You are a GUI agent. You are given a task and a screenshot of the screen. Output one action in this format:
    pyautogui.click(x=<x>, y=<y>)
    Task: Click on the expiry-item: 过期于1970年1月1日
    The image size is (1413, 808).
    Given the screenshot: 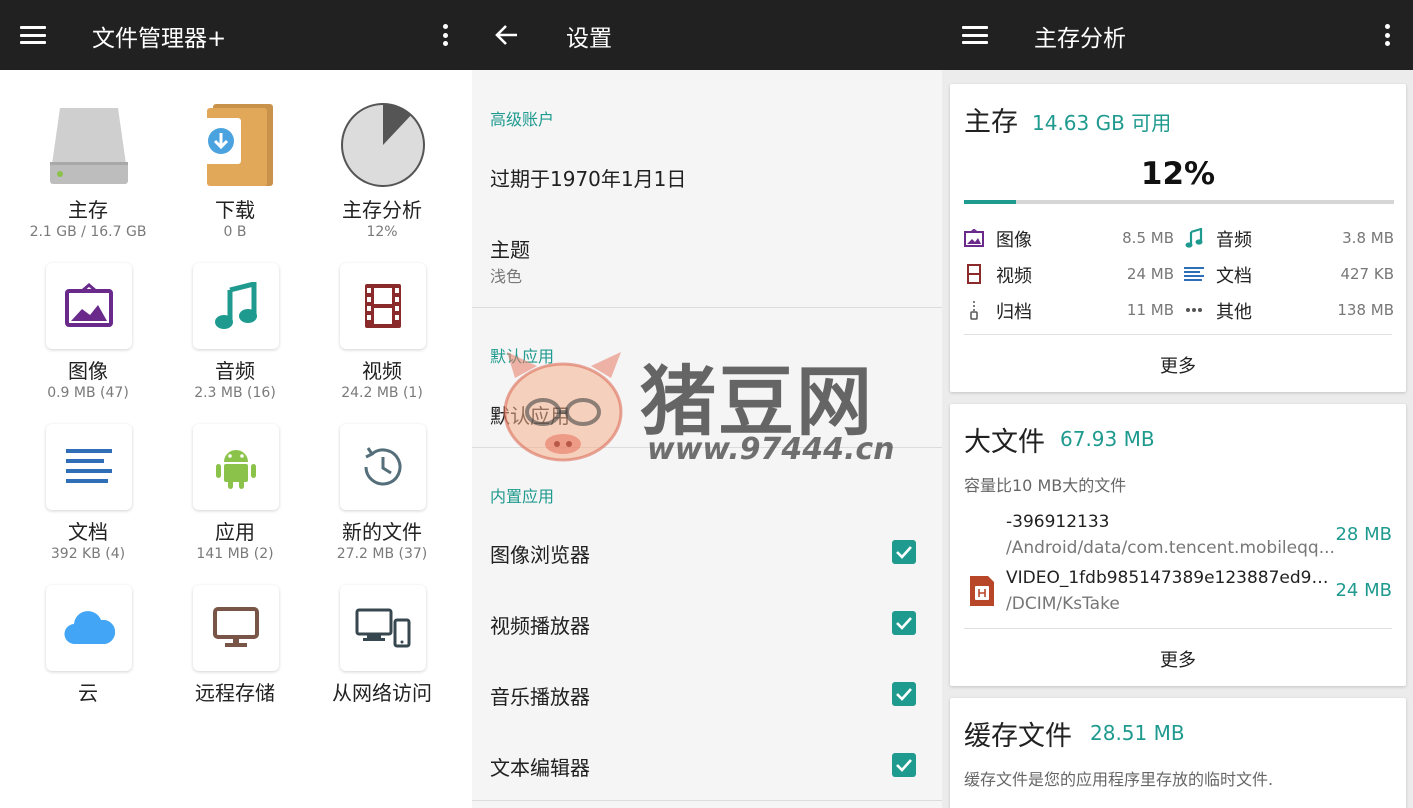 What is the action you would take?
    pyautogui.click(x=588, y=177)
    